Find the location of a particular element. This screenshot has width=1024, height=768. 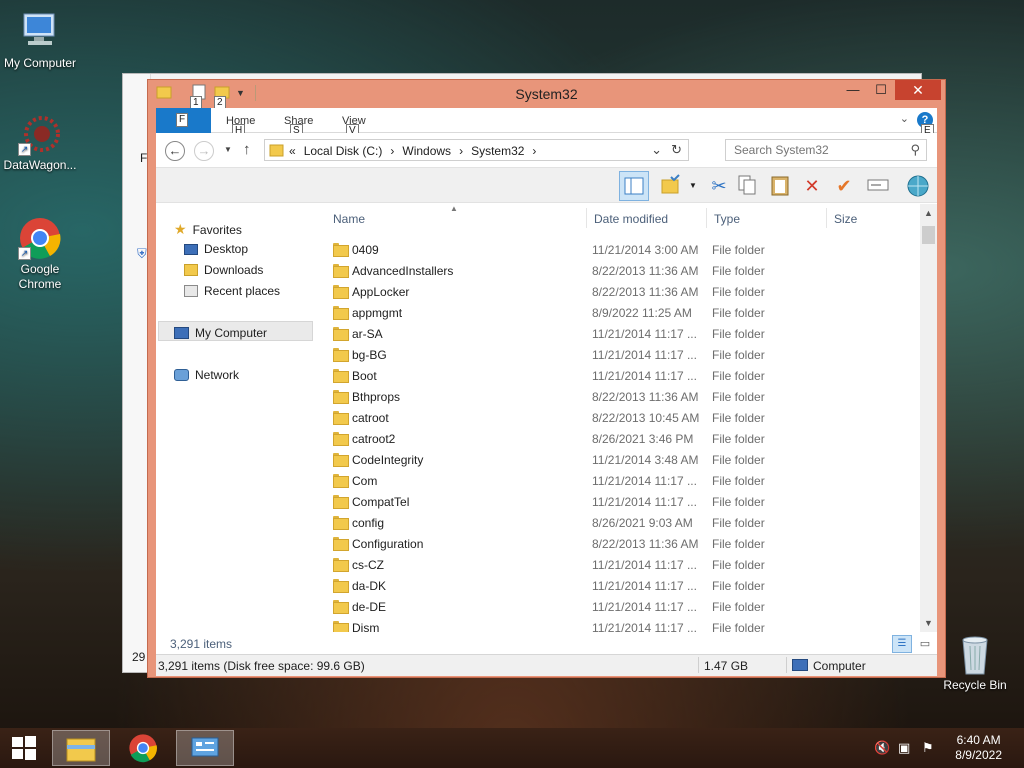

taskbar-file-explorer is located at coordinates (81, 748).